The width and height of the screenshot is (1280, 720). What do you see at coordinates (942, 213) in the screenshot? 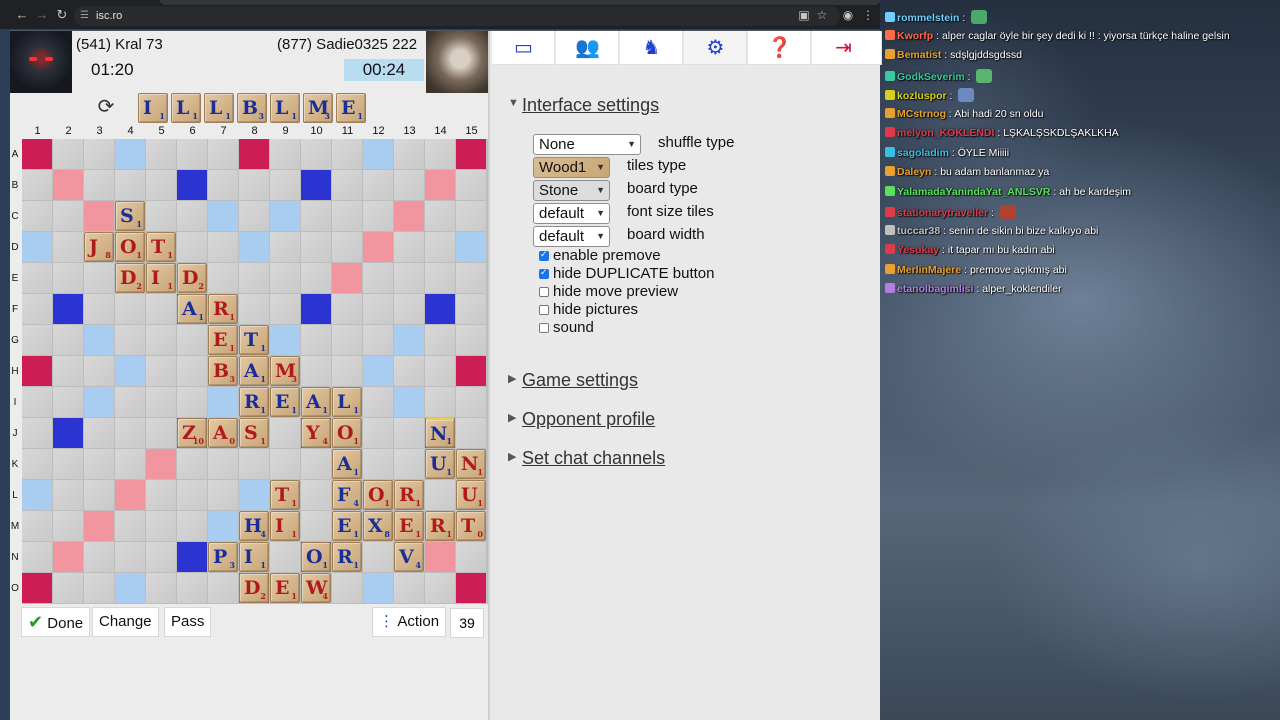
I see `chat-username: stationarytraveller` at bounding box center [942, 213].